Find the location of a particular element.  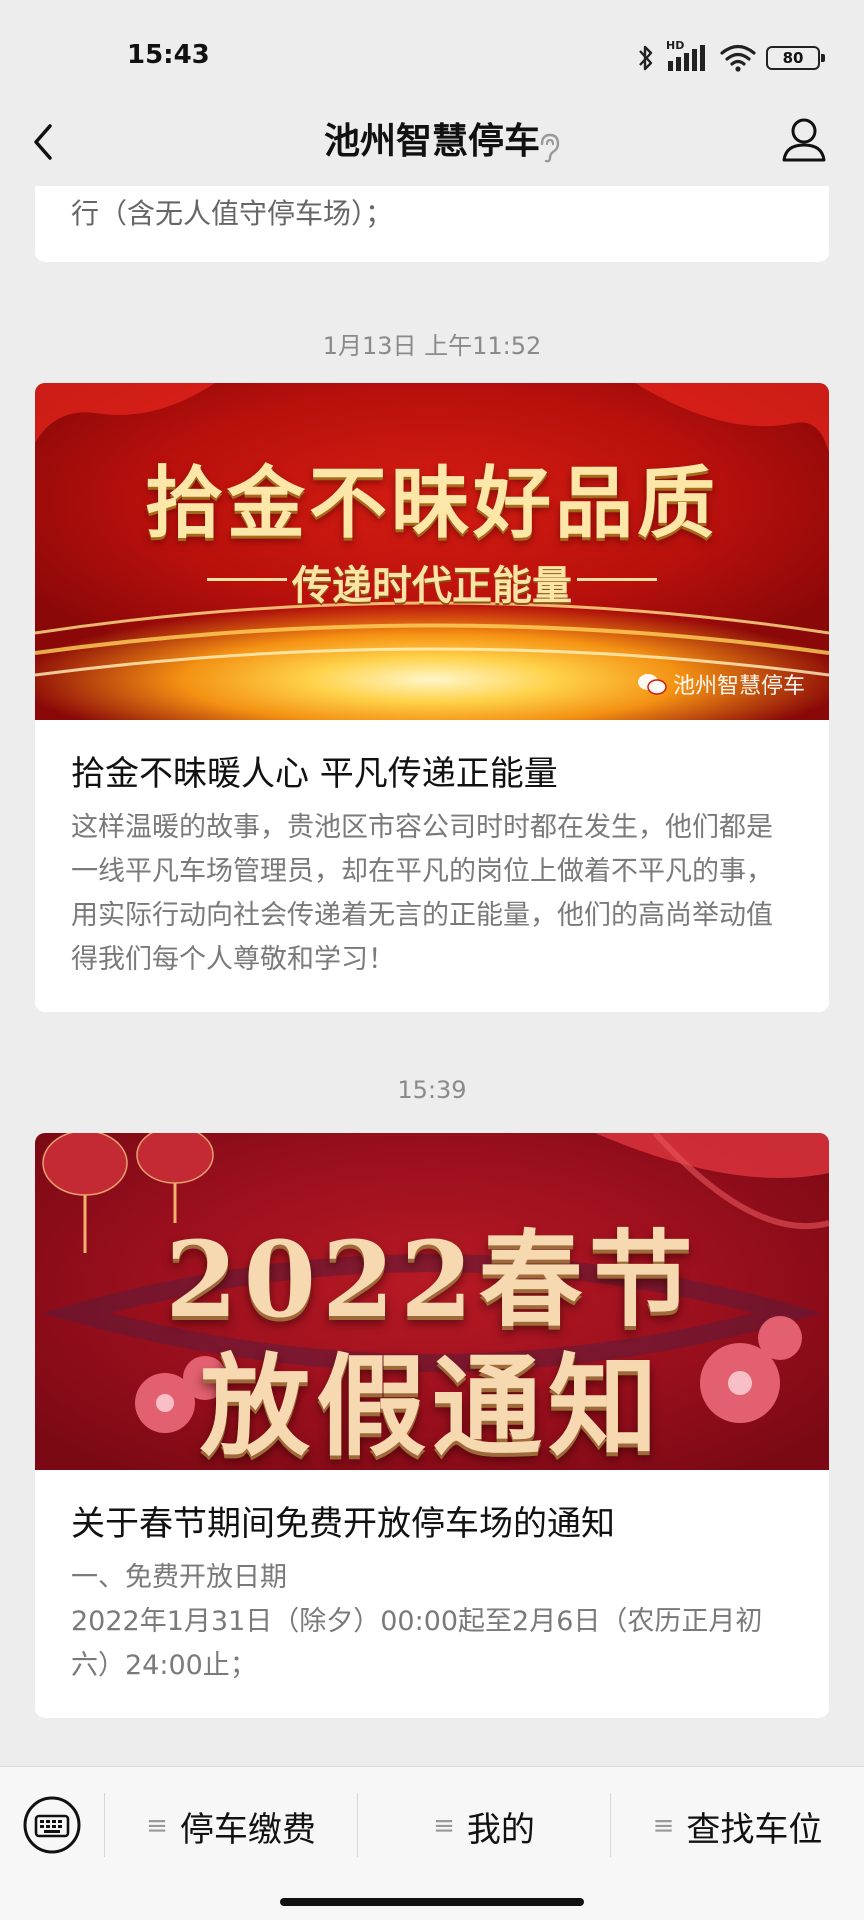

bottom-menu: ≡ 停车缴费 ≡ 我的 ≡ 查找车位 is located at coordinates (432, 1843).